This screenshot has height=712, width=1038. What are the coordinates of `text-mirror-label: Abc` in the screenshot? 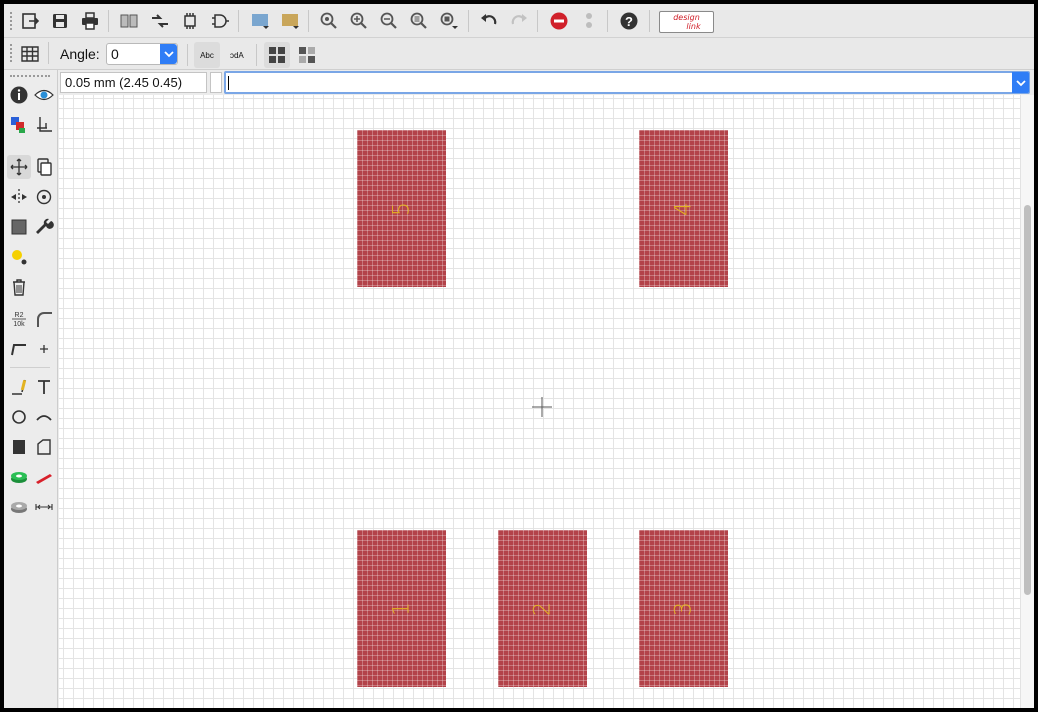 It's located at (237, 55).